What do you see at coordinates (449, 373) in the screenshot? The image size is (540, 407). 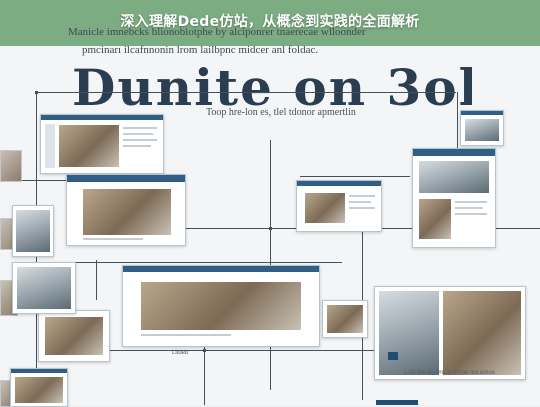 I see `panel-caption: Lctd fee de cmr-e vhcne ont emce` at bounding box center [449, 373].